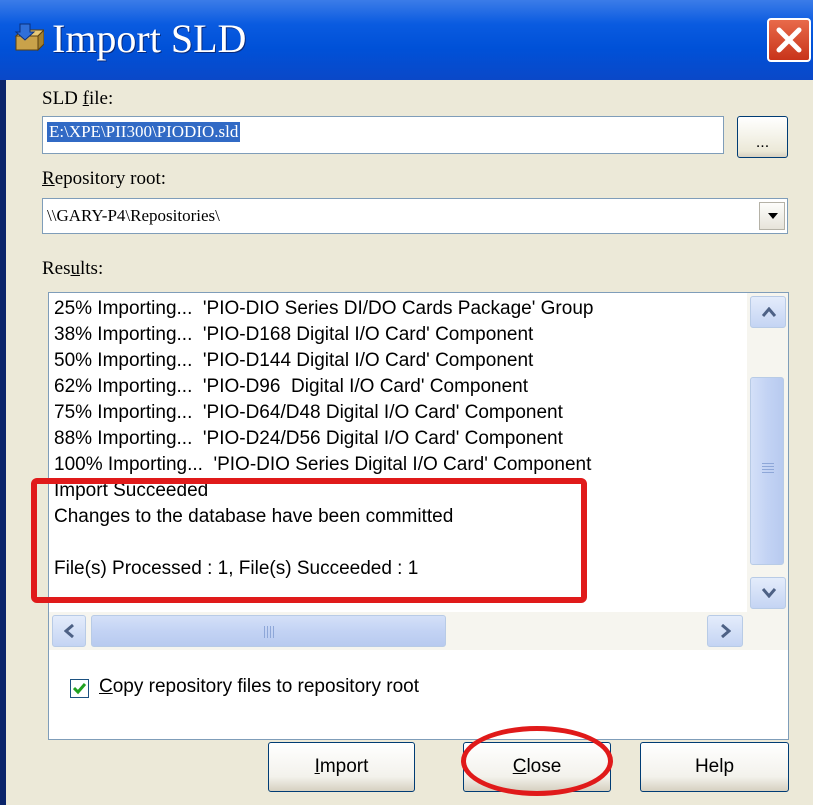 The height and width of the screenshot is (805, 813). I want to click on horizontal-scrollbar, so click(418, 631).